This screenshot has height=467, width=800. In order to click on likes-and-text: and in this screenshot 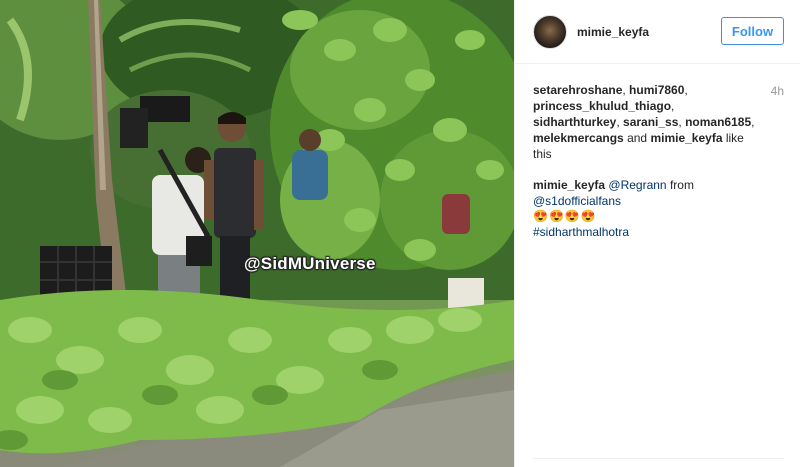, I will do `click(637, 138)`.